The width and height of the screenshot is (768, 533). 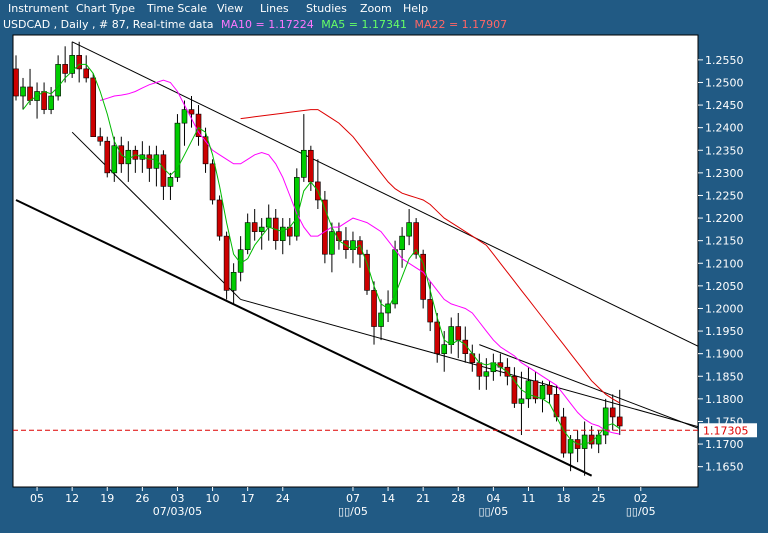 I want to click on y-tick-label: 1.1900, so click(x=724, y=354).